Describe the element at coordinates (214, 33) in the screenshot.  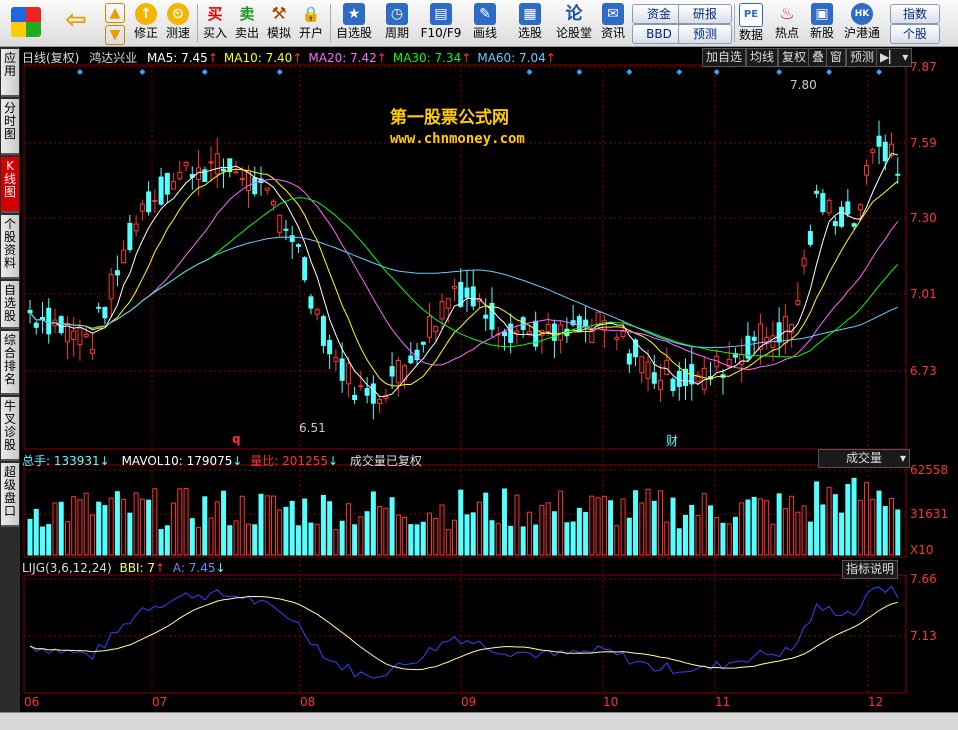
I see `toolbar-label: 买入` at that location.